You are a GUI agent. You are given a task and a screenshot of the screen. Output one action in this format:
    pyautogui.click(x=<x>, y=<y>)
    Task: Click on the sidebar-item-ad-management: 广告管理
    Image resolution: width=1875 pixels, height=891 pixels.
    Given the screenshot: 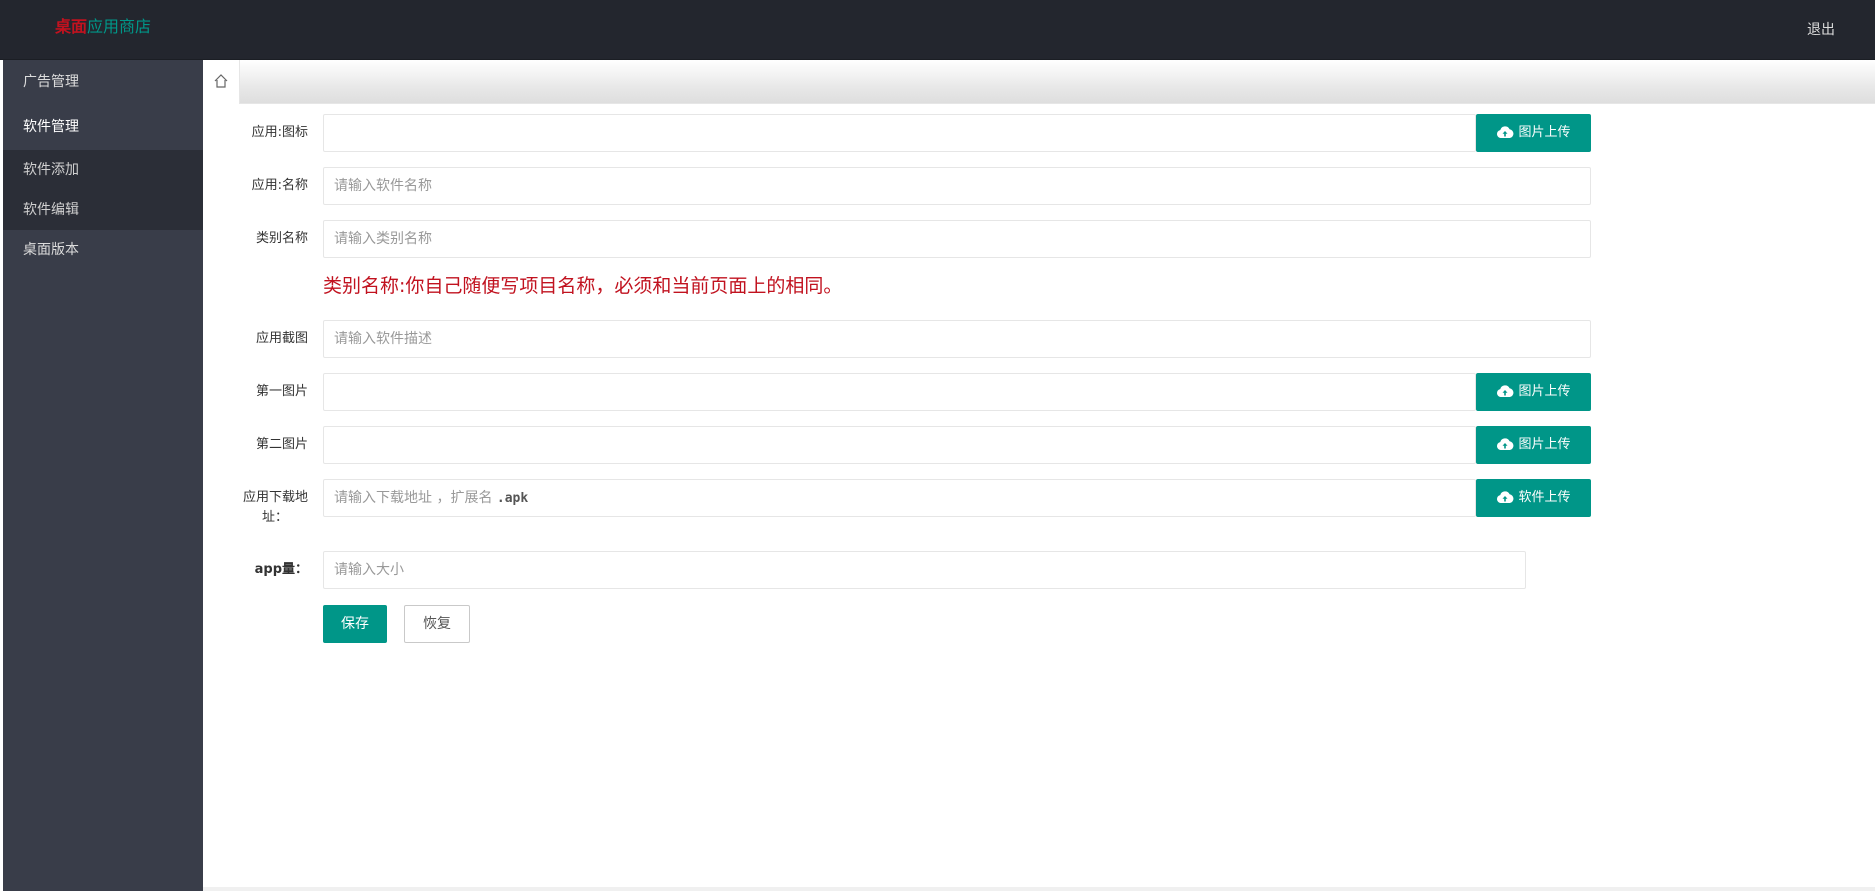 What is the action you would take?
    pyautogui.click(x=103, y=82)
    